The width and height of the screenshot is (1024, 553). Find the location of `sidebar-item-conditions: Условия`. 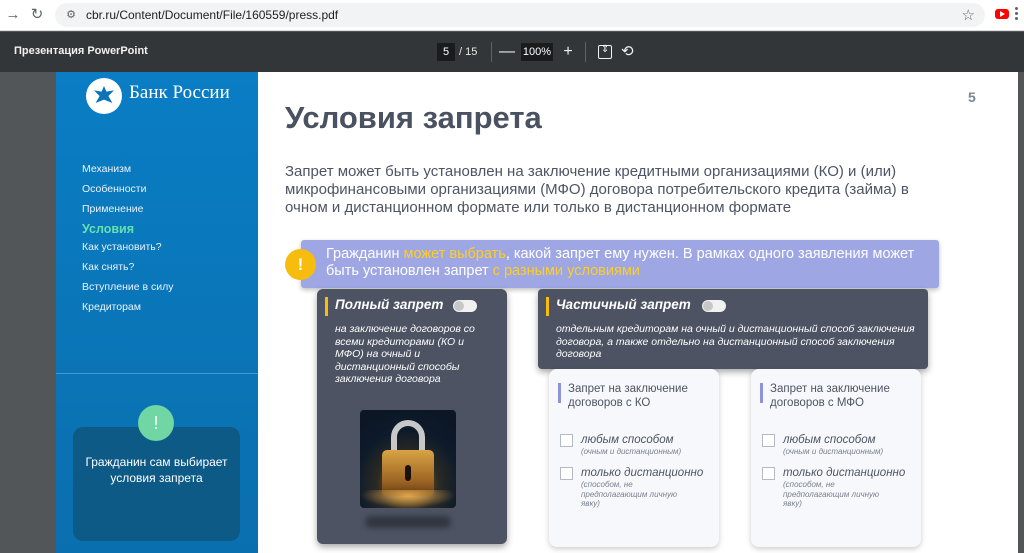

sidebar-item-conditions: Условия is located at coordinates (128, 230).